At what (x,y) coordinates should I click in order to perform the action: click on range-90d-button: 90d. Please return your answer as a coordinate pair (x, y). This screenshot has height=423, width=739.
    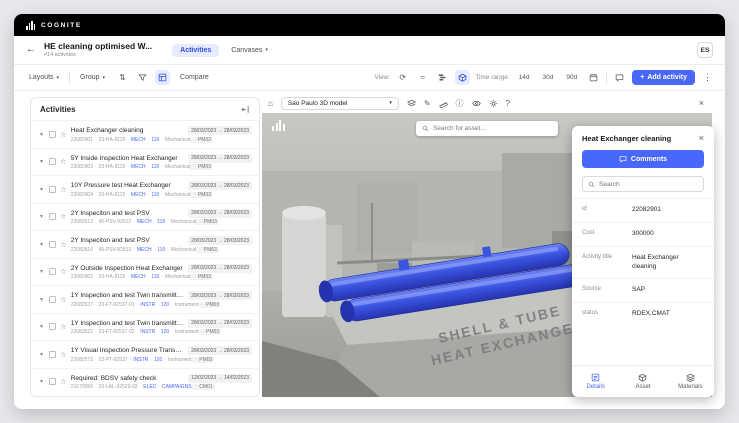
    Looking at the image, I should click on (571, 77).